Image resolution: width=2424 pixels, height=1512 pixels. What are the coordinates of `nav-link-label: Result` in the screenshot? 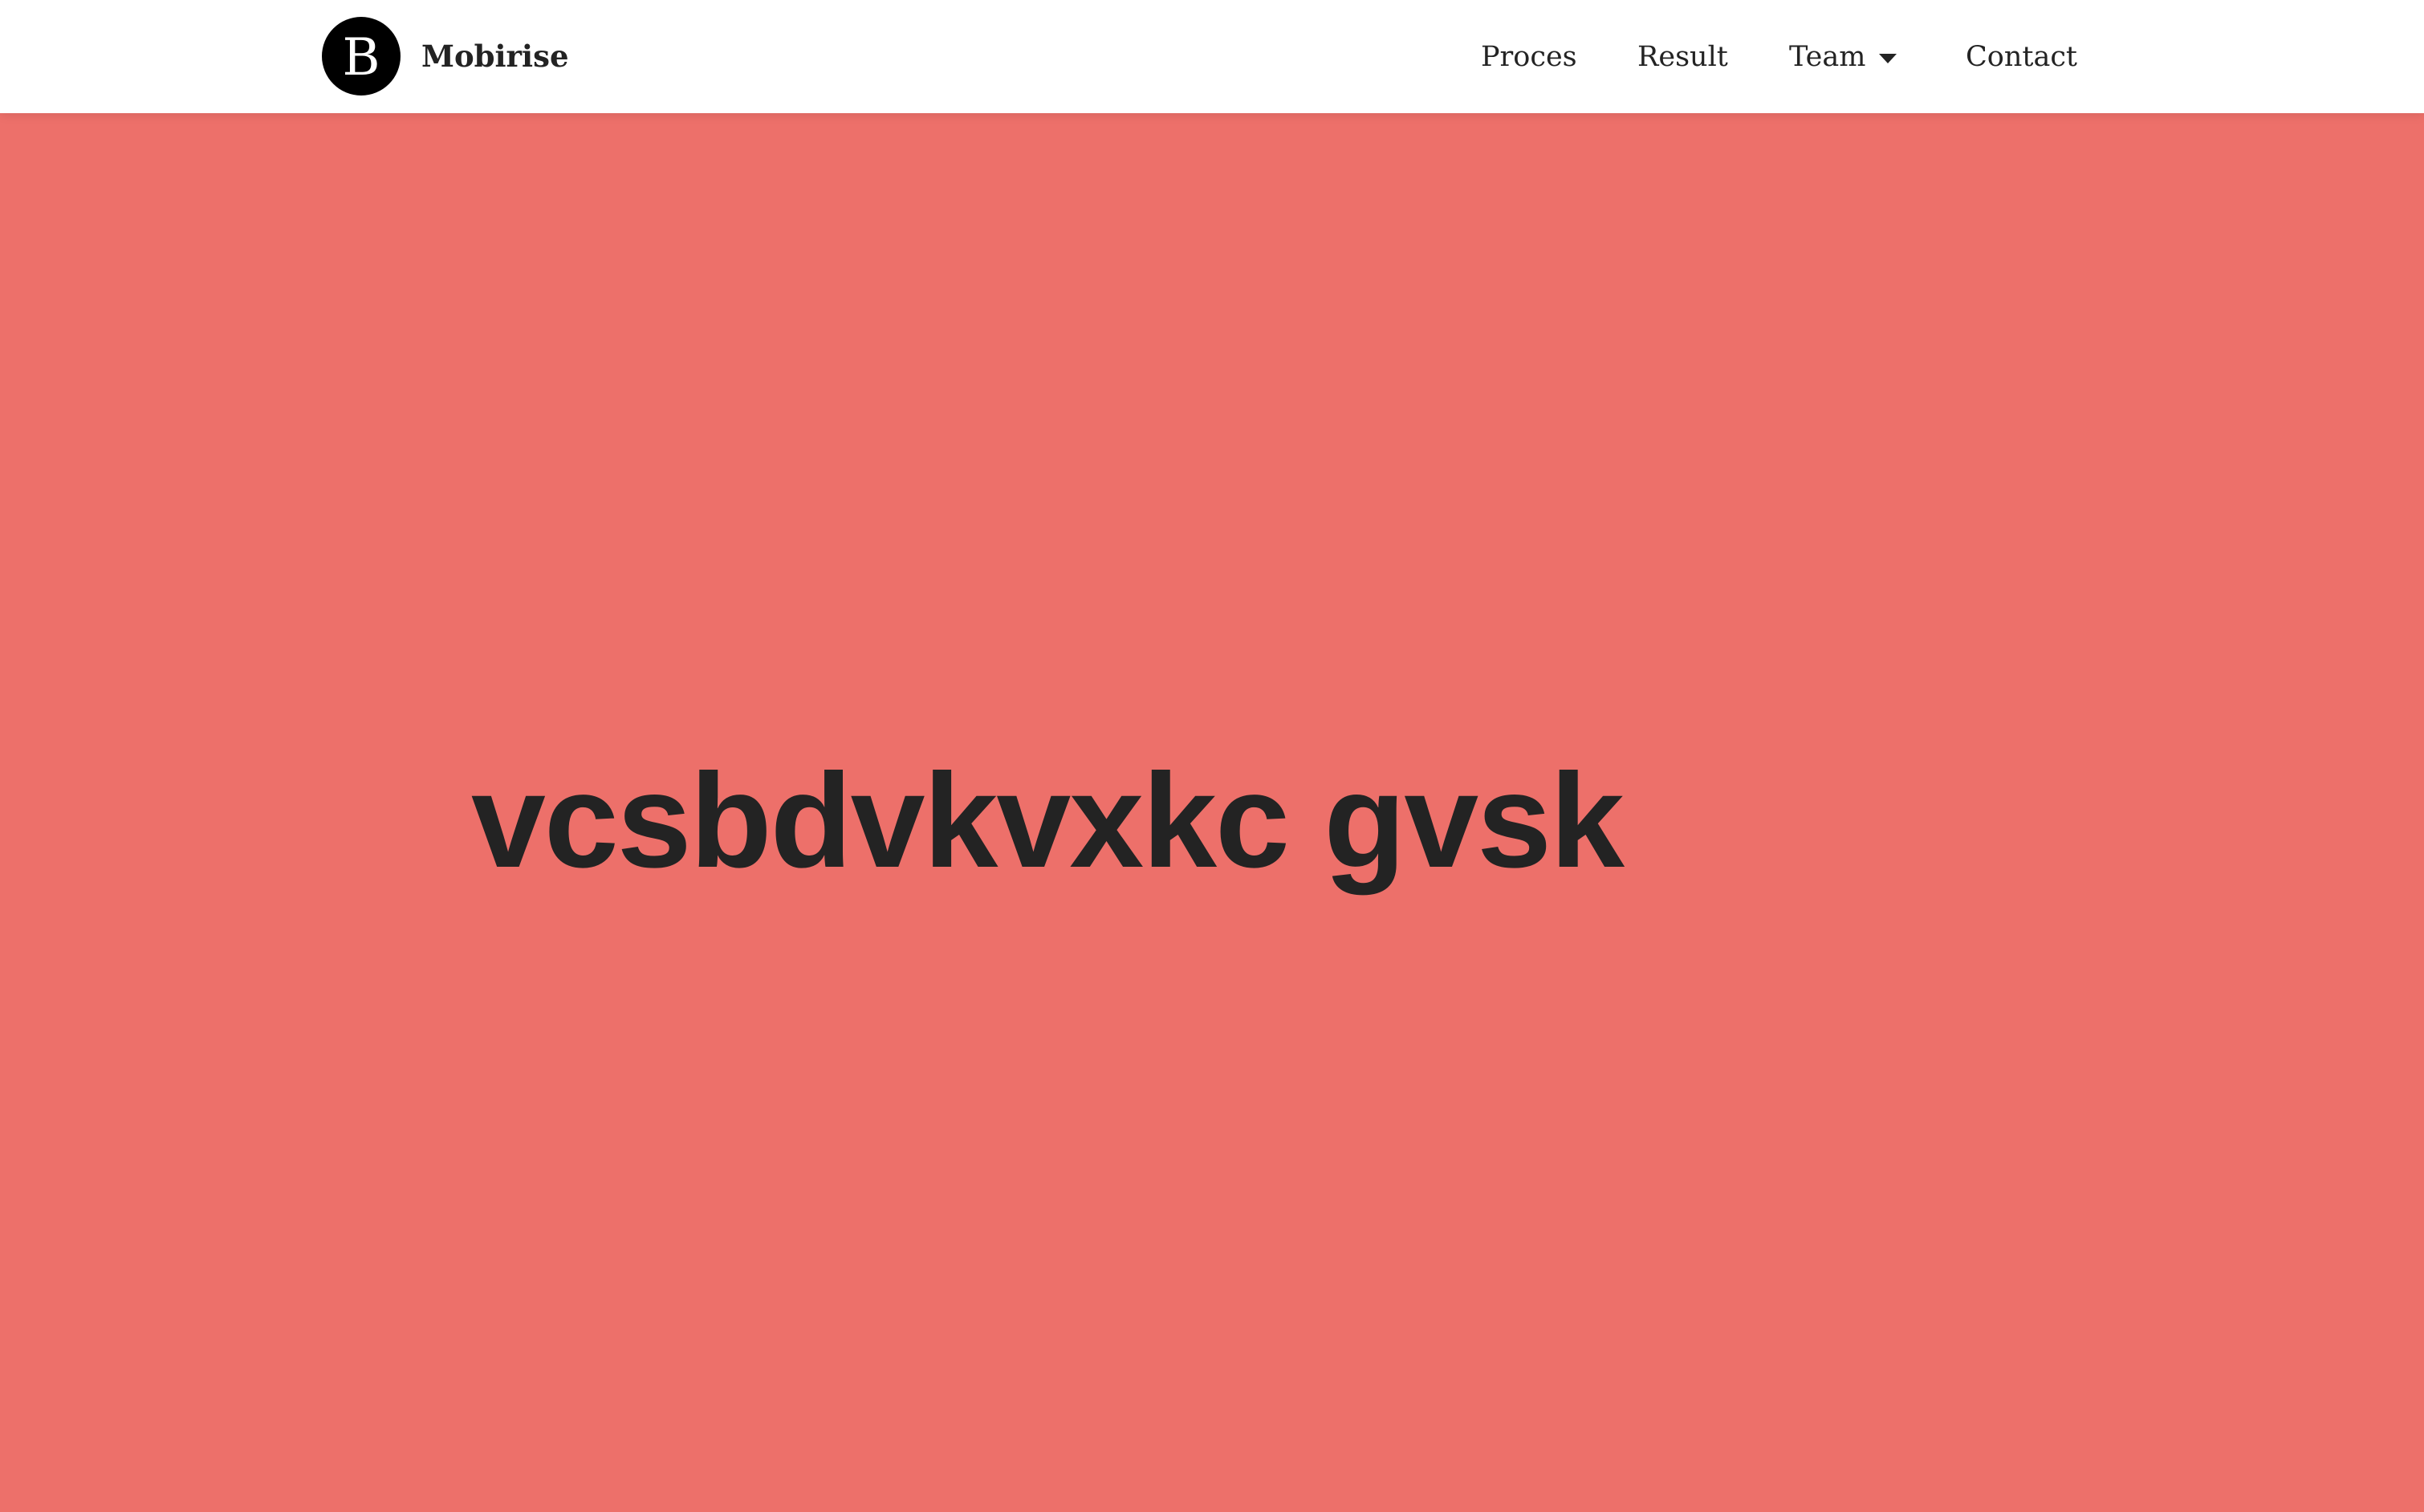 It's located at (1682, 56).